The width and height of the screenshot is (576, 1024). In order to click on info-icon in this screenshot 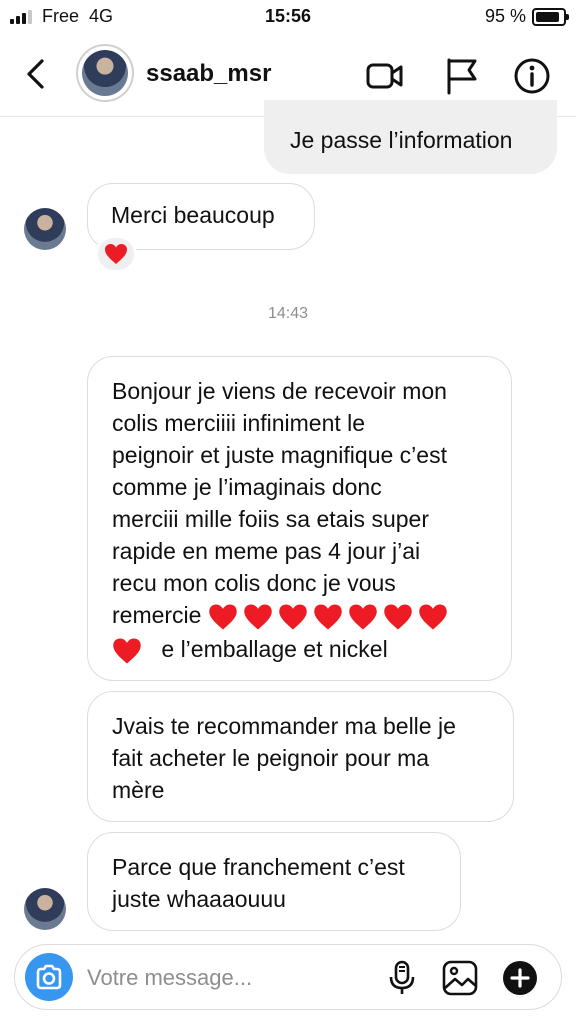, I will do `click(532, 76)`.